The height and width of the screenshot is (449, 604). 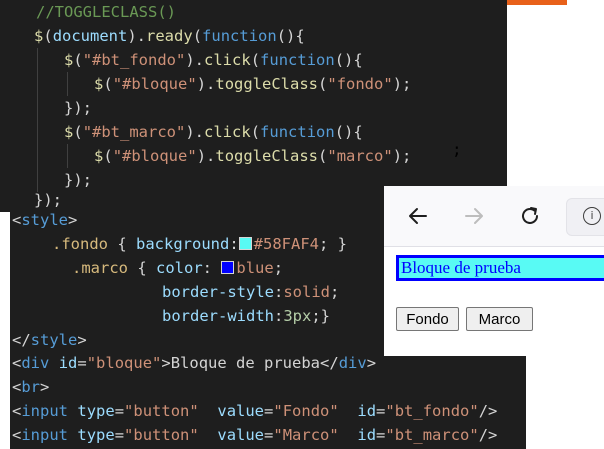 I want to click on info-icon: i, so click(x=592, y=216).